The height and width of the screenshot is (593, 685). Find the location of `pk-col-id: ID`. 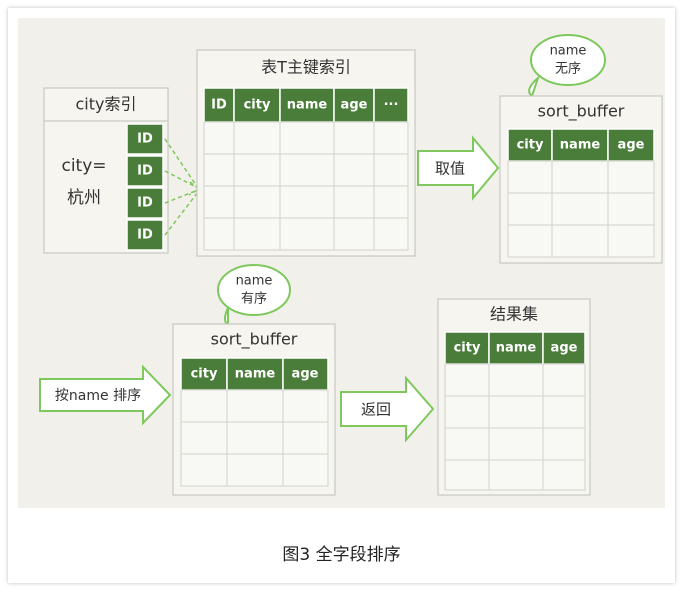

pk-col-id: ID is located at coordinates (219, 105).